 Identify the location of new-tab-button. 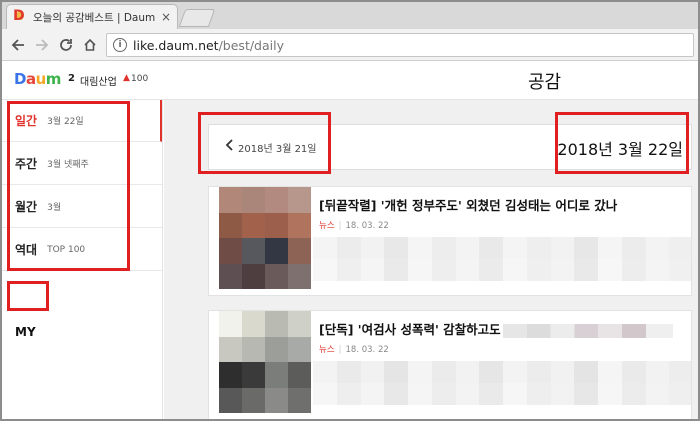
(197, 18).